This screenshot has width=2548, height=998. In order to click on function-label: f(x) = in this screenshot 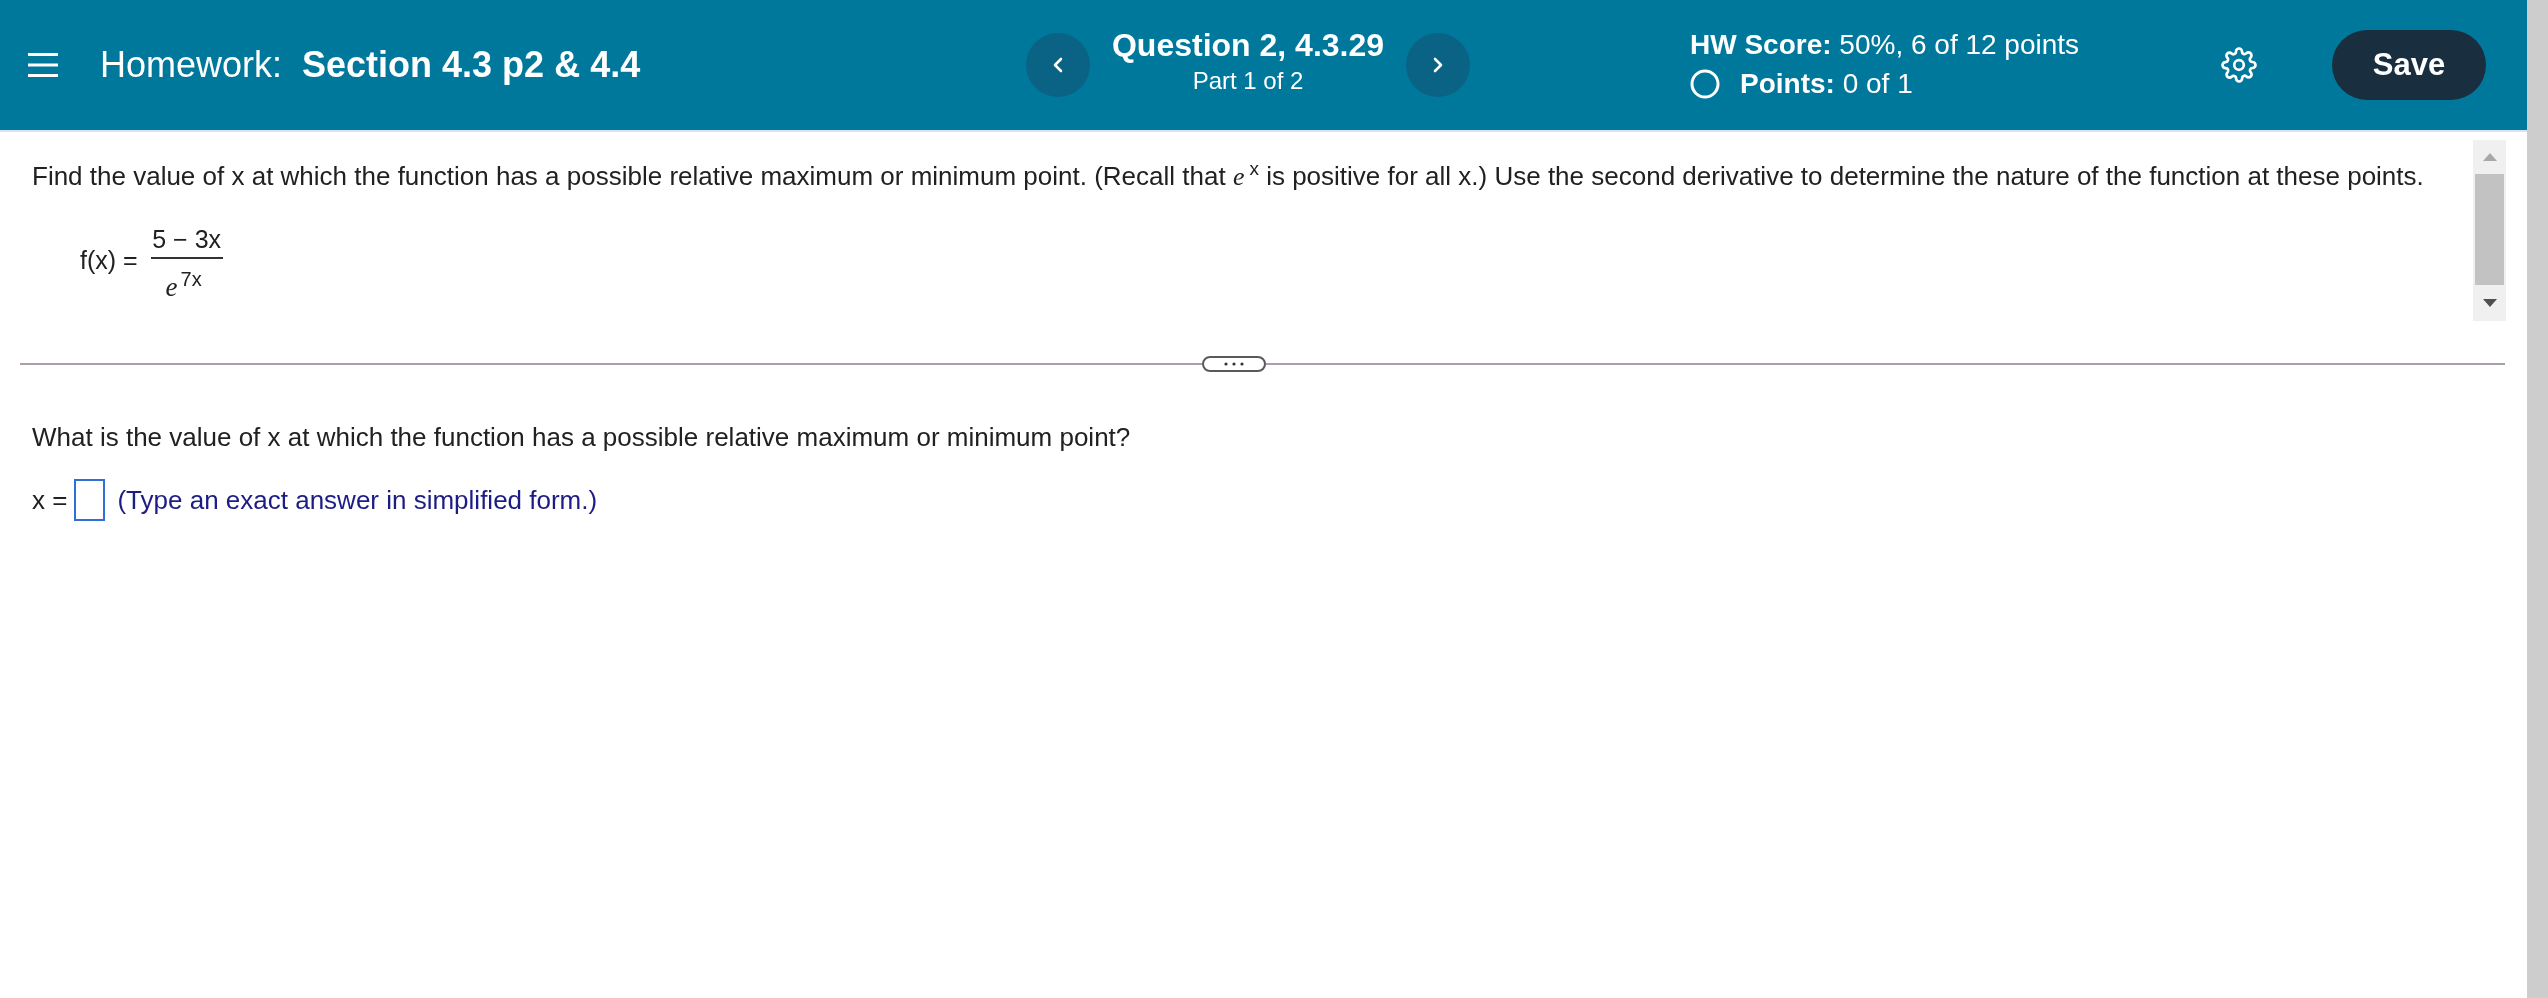, I will do `click(109, 259)`.